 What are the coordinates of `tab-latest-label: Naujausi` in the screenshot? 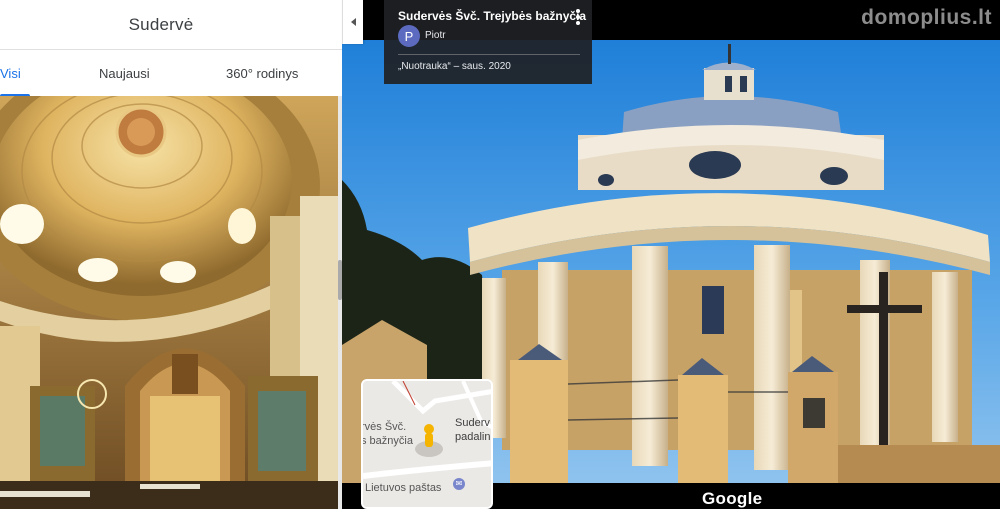 It's located at (124, 73).